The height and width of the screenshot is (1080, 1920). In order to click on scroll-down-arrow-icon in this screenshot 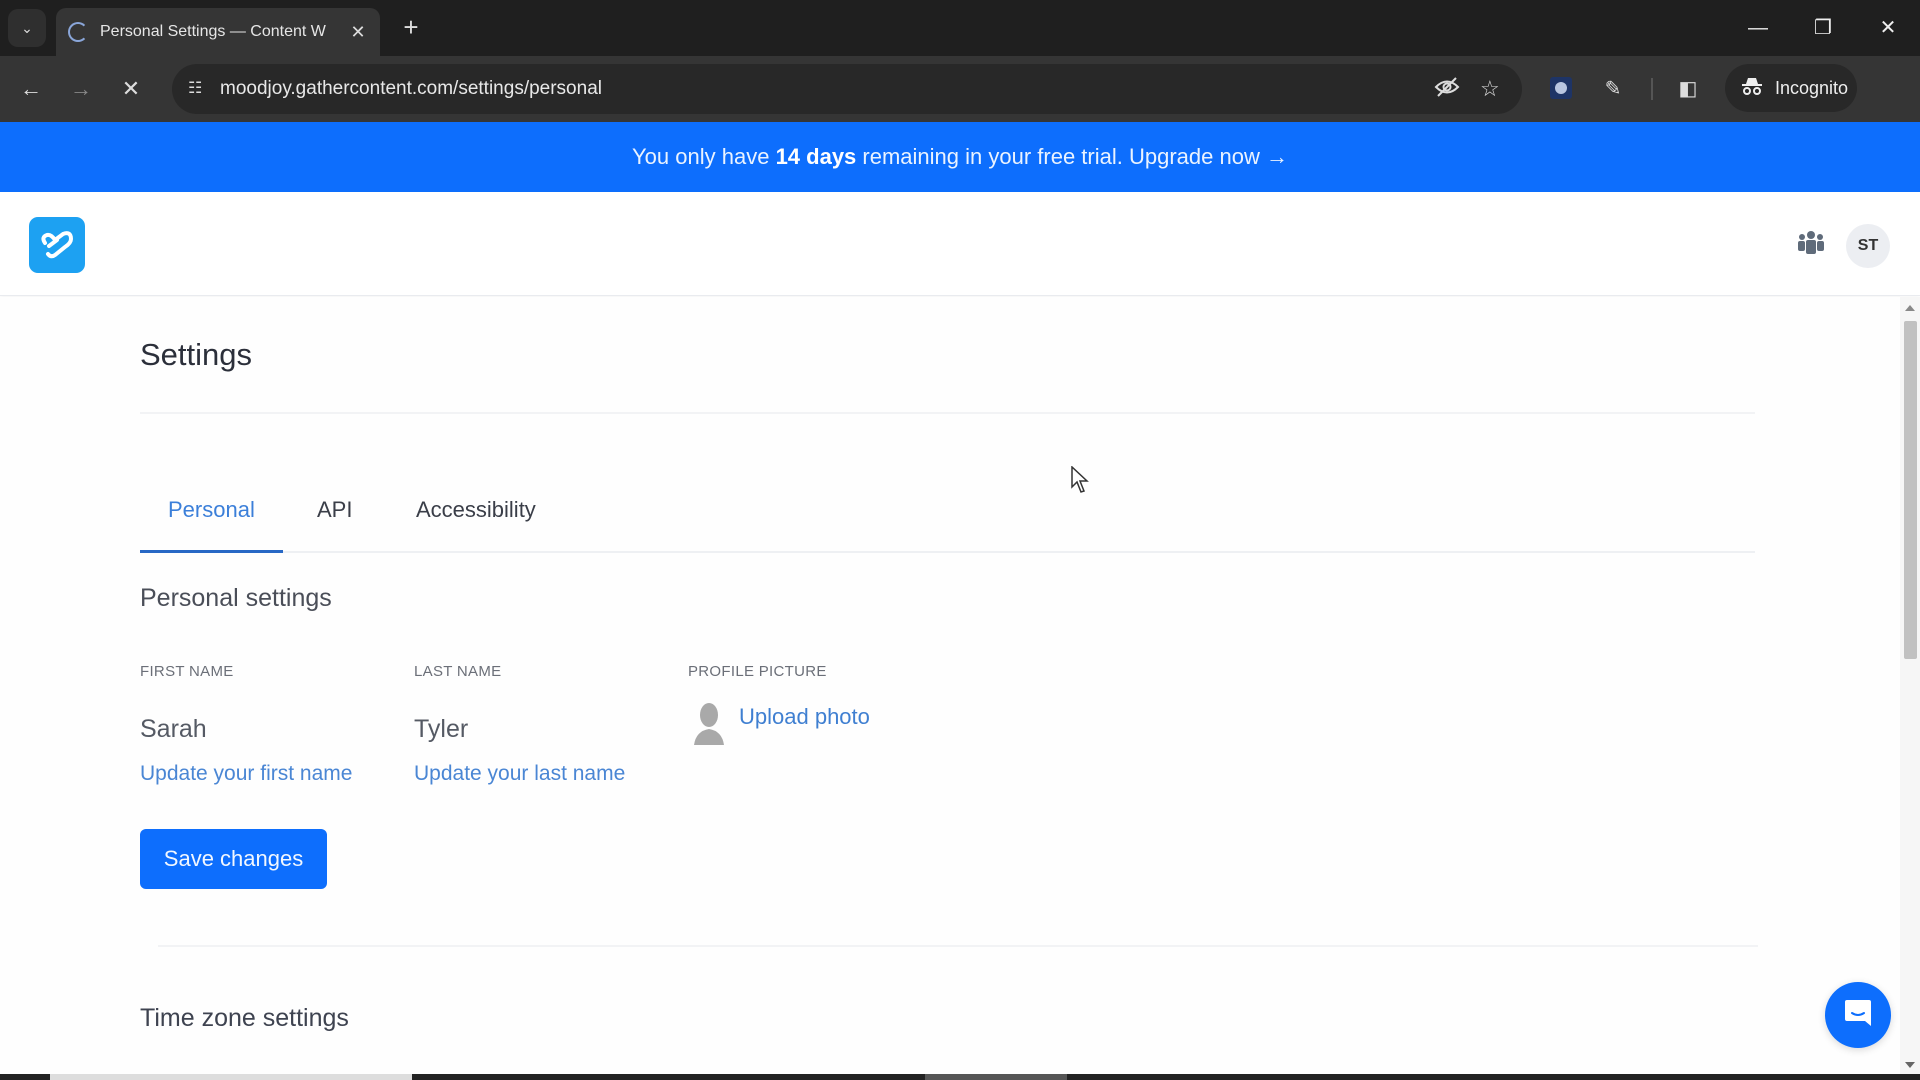, I will do `click(1910, 1065)`.